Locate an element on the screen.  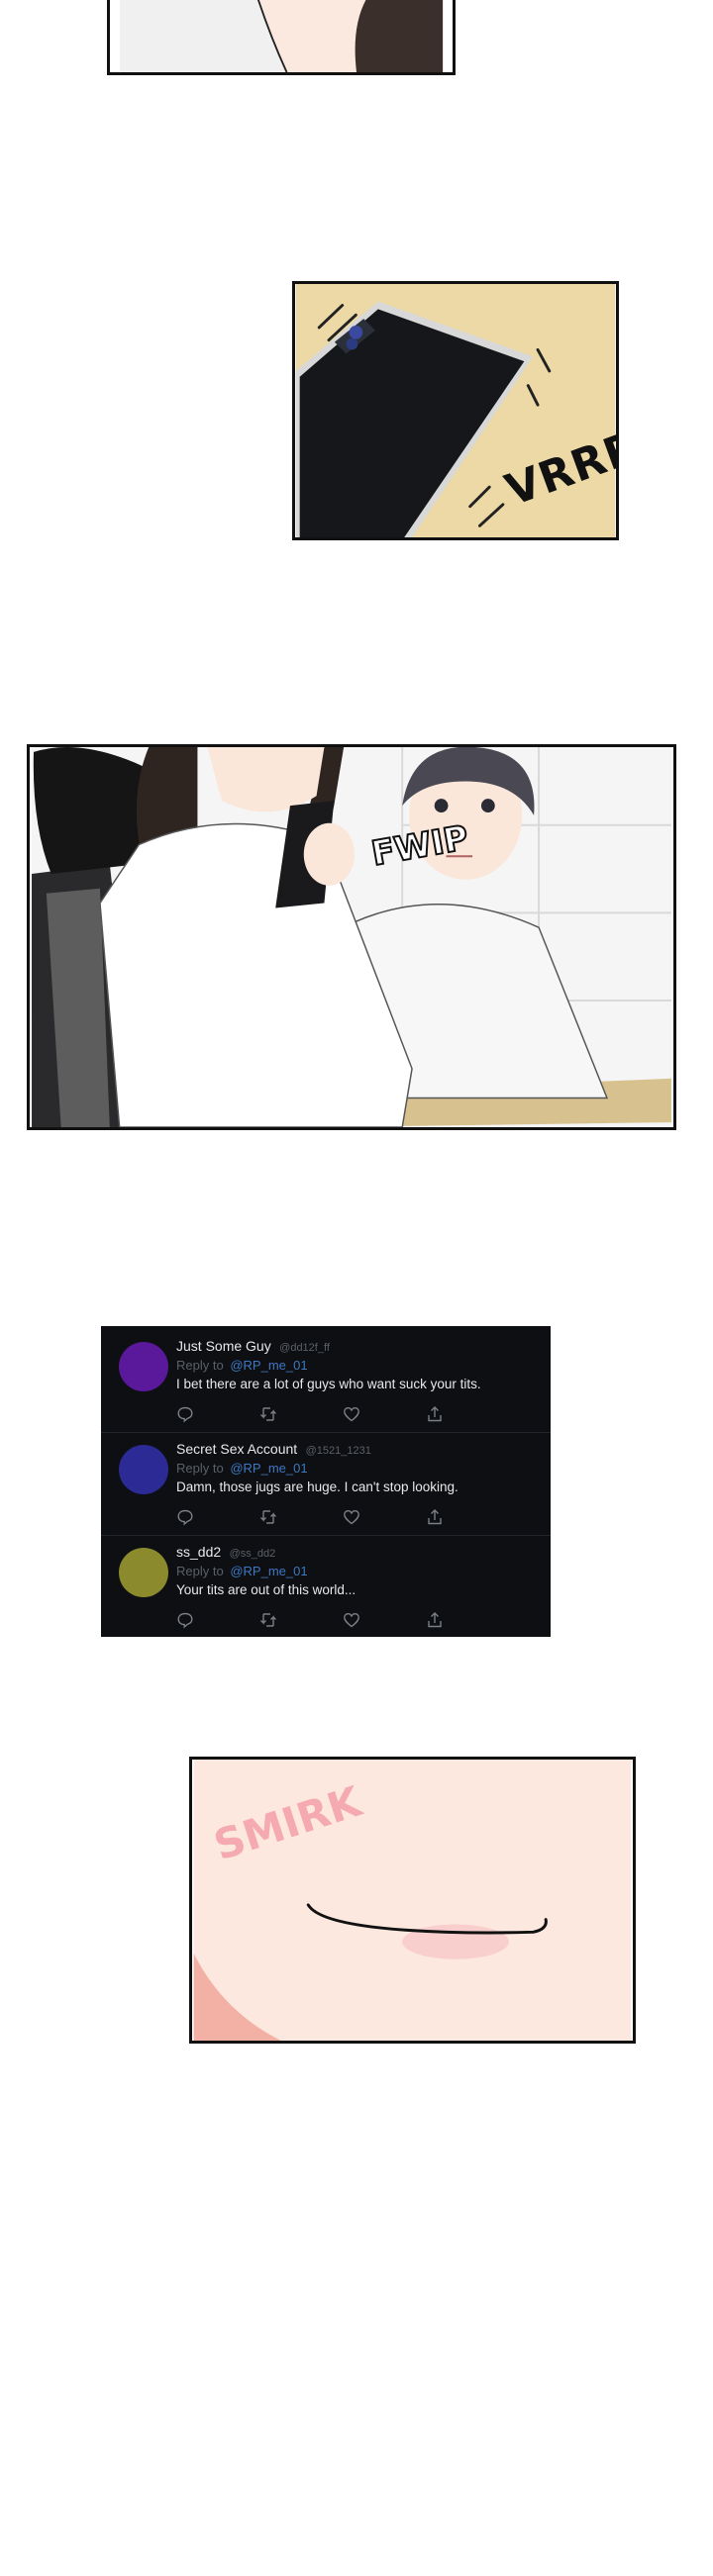
tweet-author-name: ss_dd2 is located at coordinates (198, 1552).